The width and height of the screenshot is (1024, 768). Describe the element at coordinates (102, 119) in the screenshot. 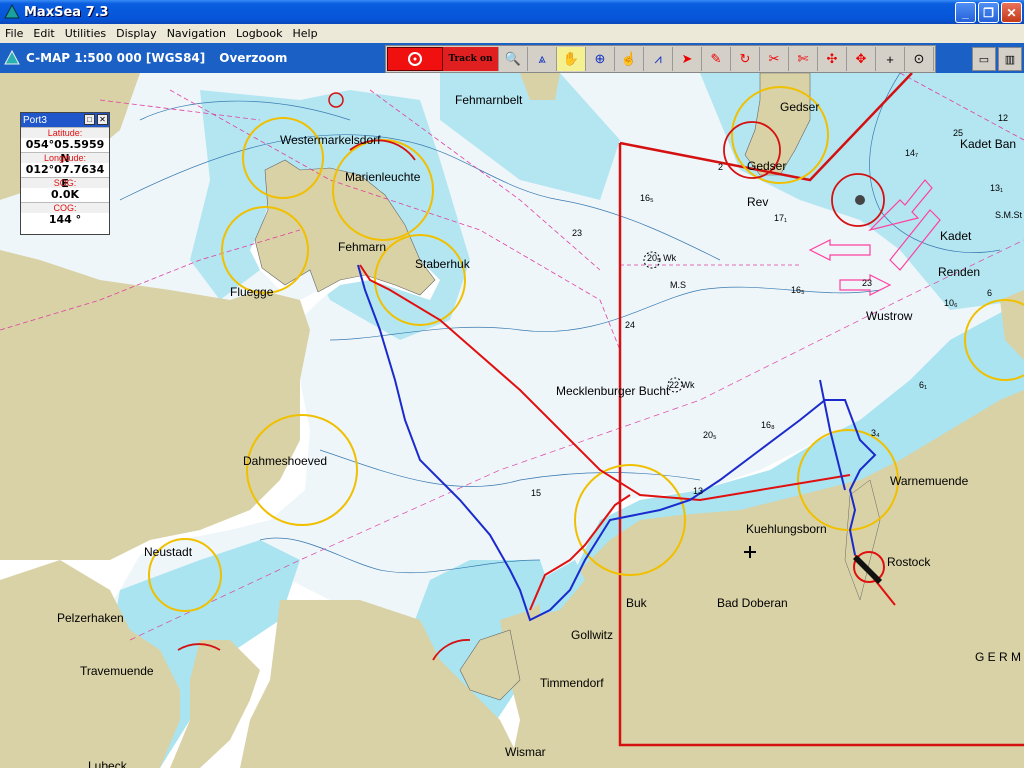

I see `panel-close-button: ✕` at that location.